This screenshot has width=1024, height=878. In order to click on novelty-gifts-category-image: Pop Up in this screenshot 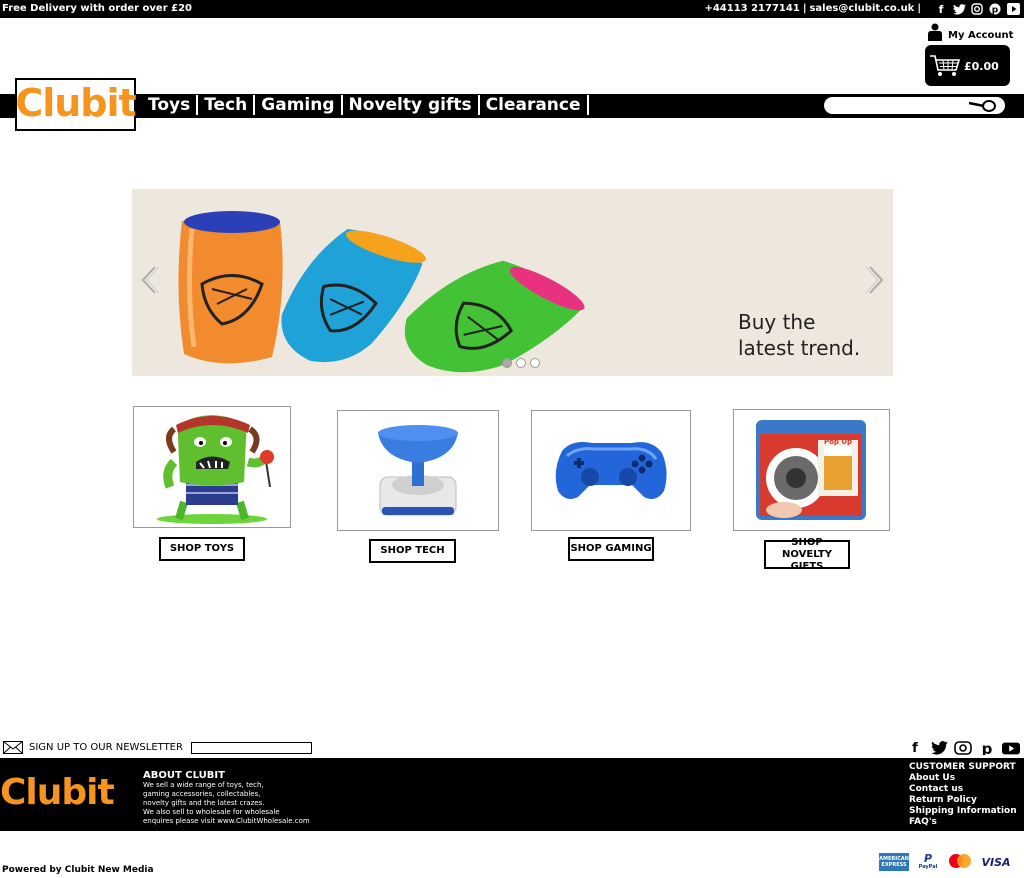, I will do `click(811, 470)`.